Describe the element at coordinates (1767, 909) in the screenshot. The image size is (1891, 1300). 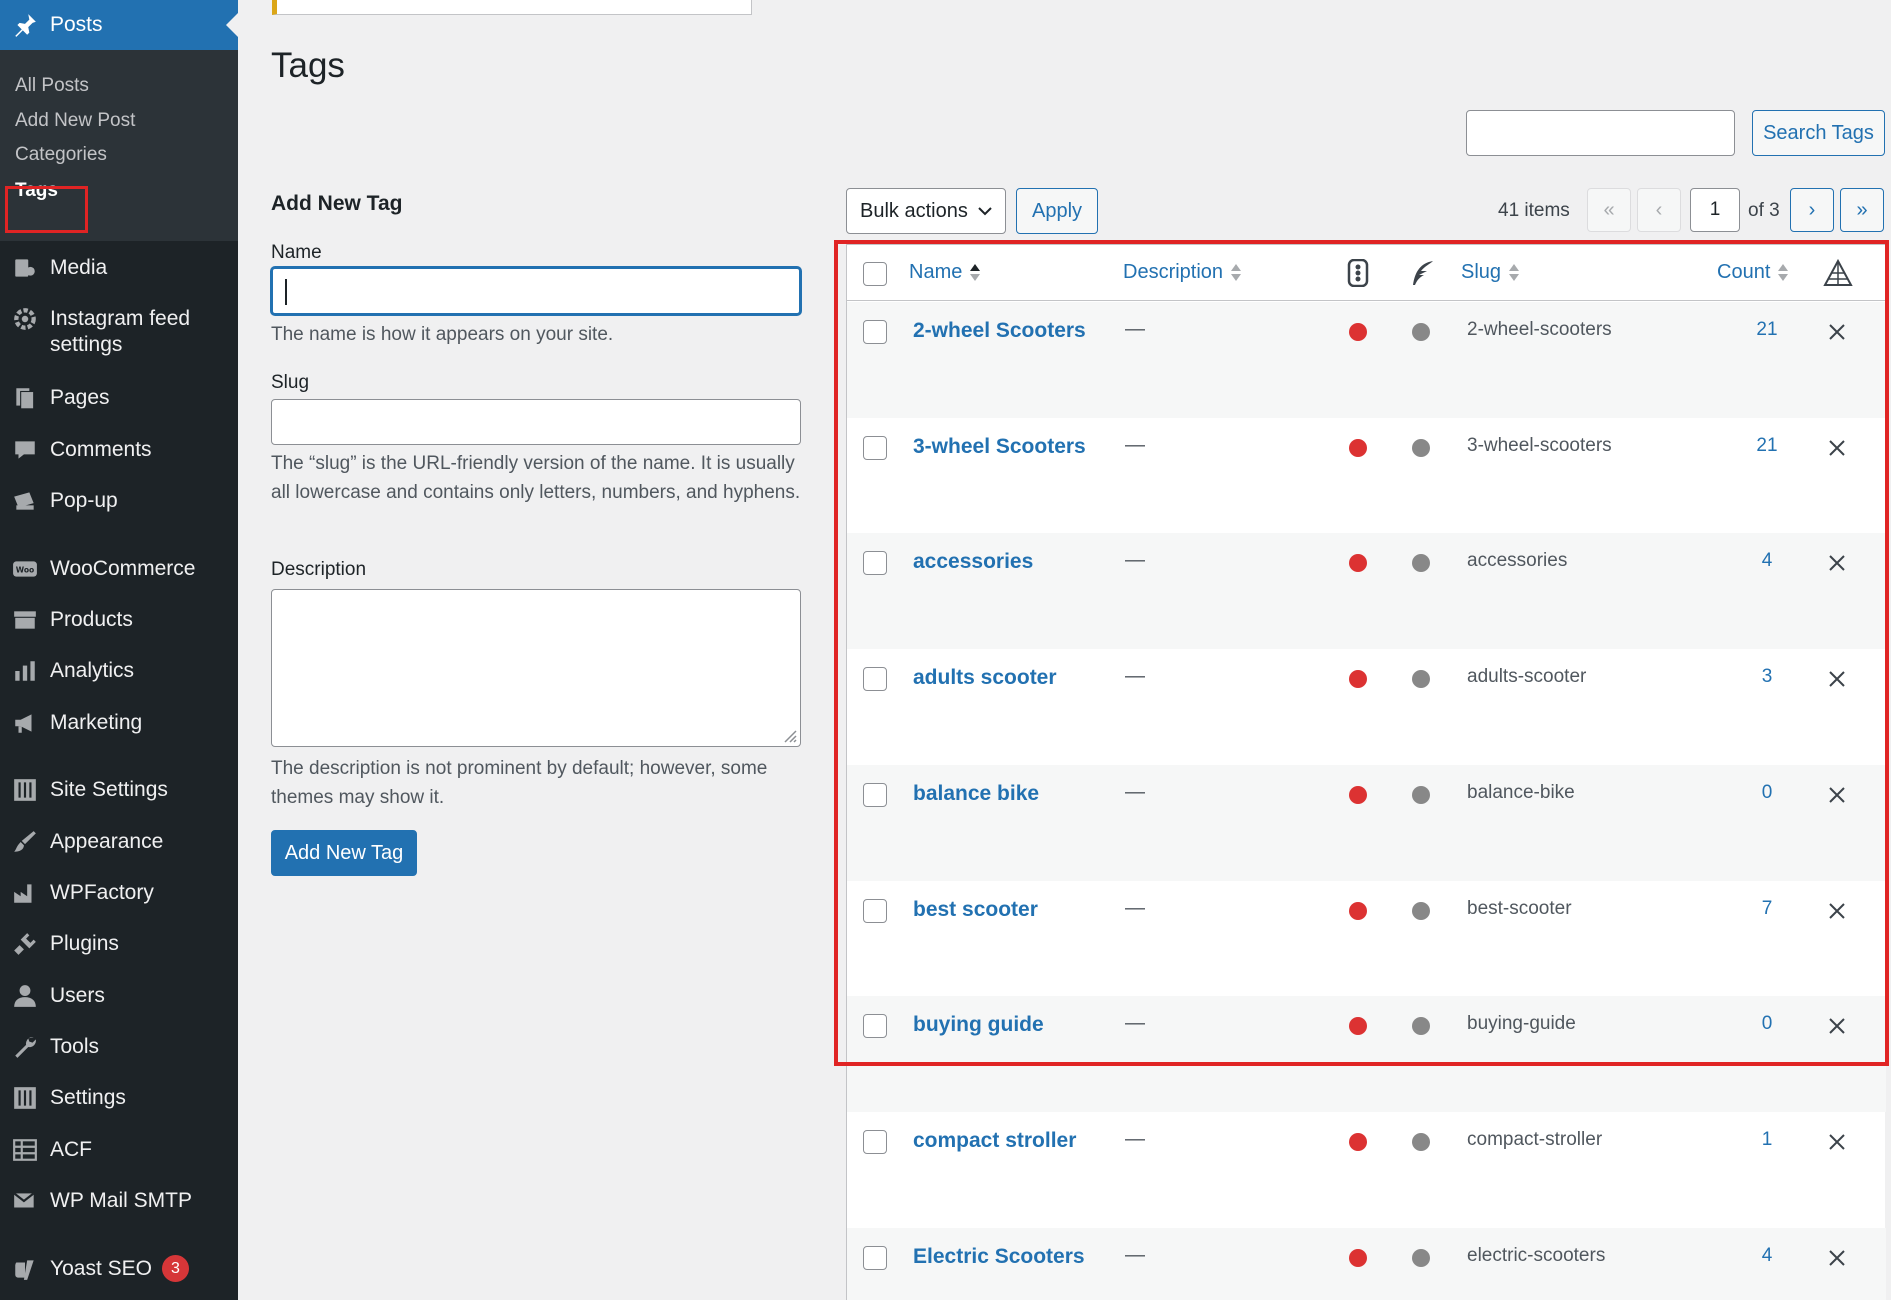
I see `tag-count-link: 7` at that location.